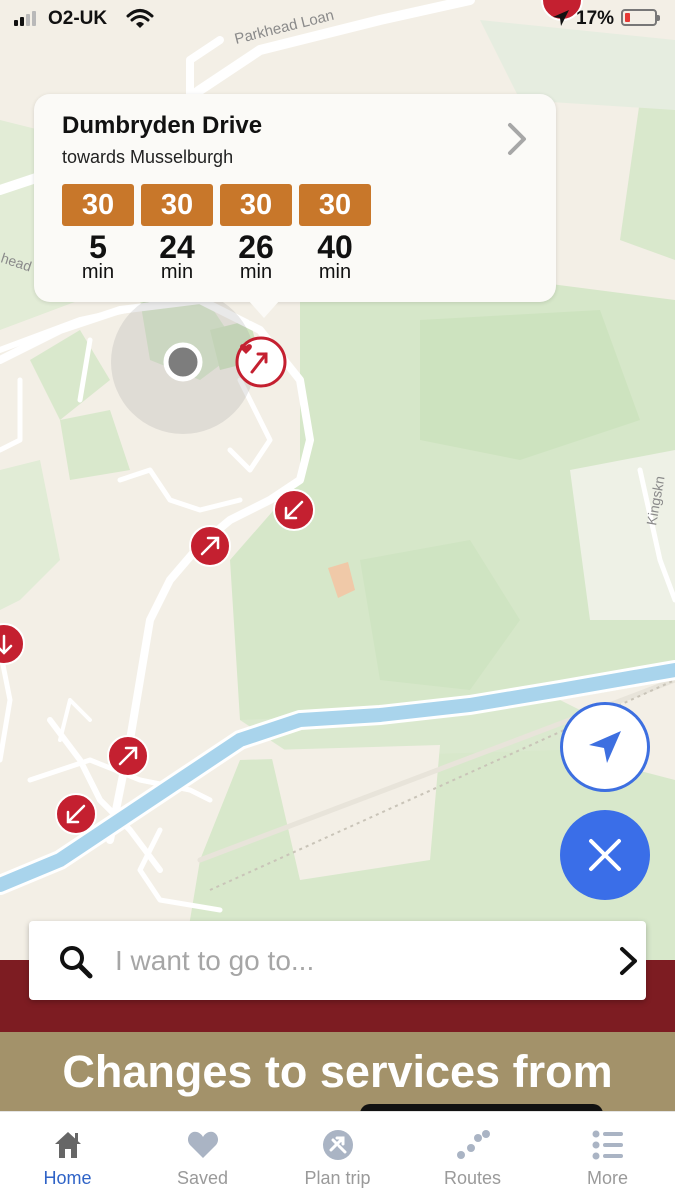  I want to click on service-changes-banner: Changes to services from, so click(337, 1072).